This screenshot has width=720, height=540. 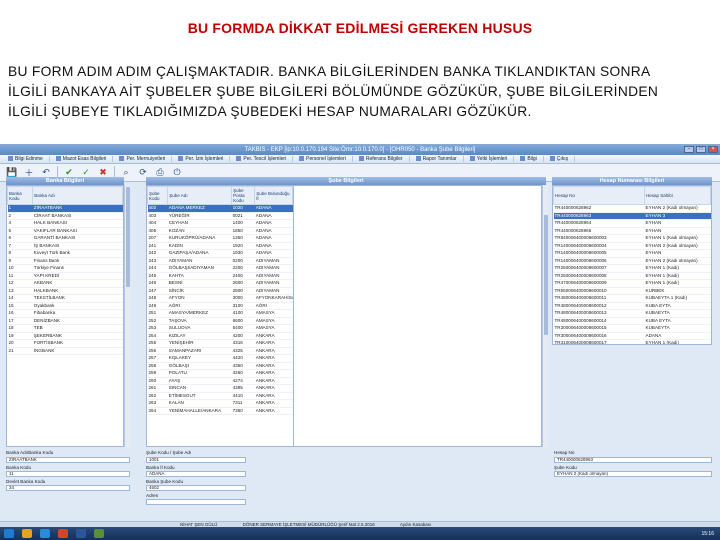 I want to click on minimize-button: –, so click(x=689, y=149).